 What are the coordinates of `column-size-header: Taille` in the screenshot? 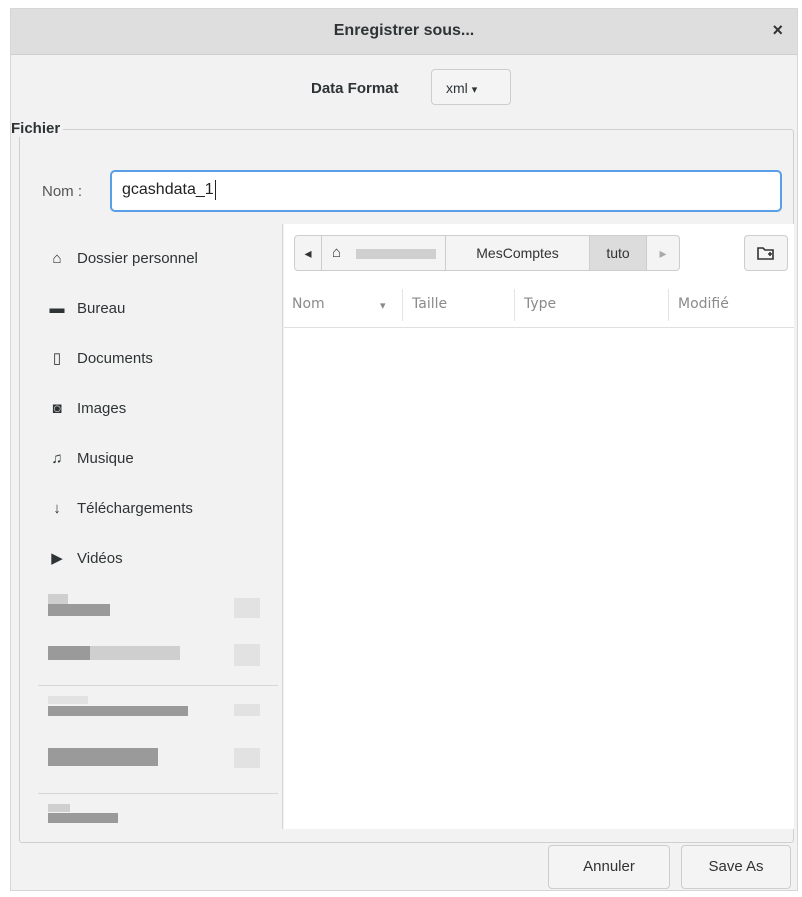 It's located at (429, 304).